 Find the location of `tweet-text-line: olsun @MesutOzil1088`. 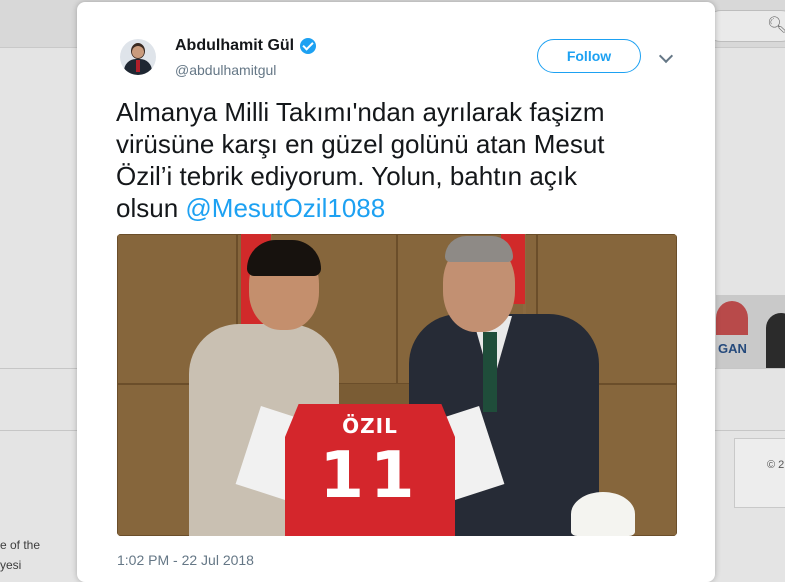

tweet-text-line: olsun @MesutOzil1088 is located at coordinates (396, 208).